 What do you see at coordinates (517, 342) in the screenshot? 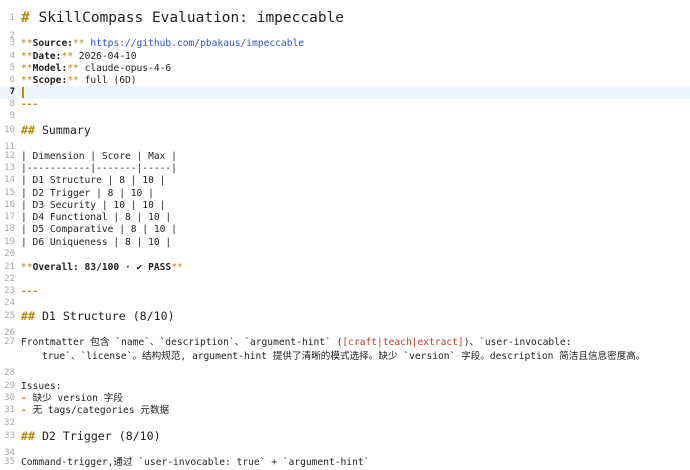
I see `para-text: )、`user-invocable:` at bounding box center [517, 342].